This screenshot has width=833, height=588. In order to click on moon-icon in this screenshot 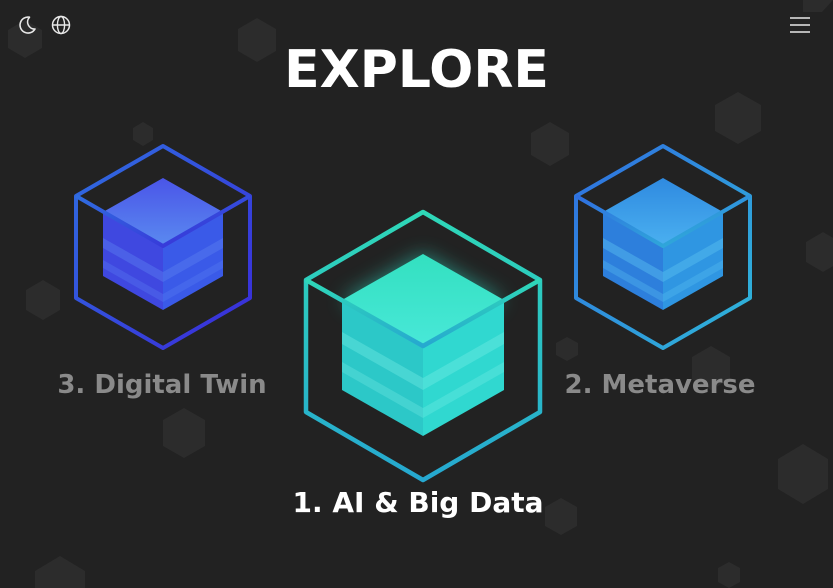, I will do `click(27, 25)`.